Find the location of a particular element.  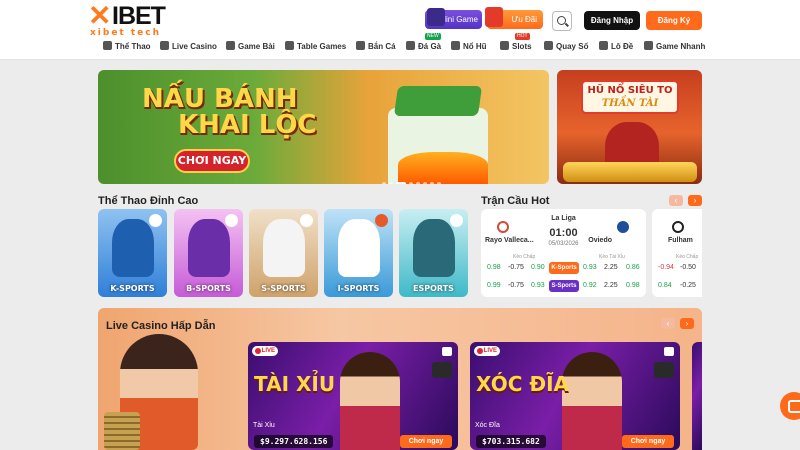

hot-matches-title: Trận Cầu Hot is located at coordinates (515, 201).